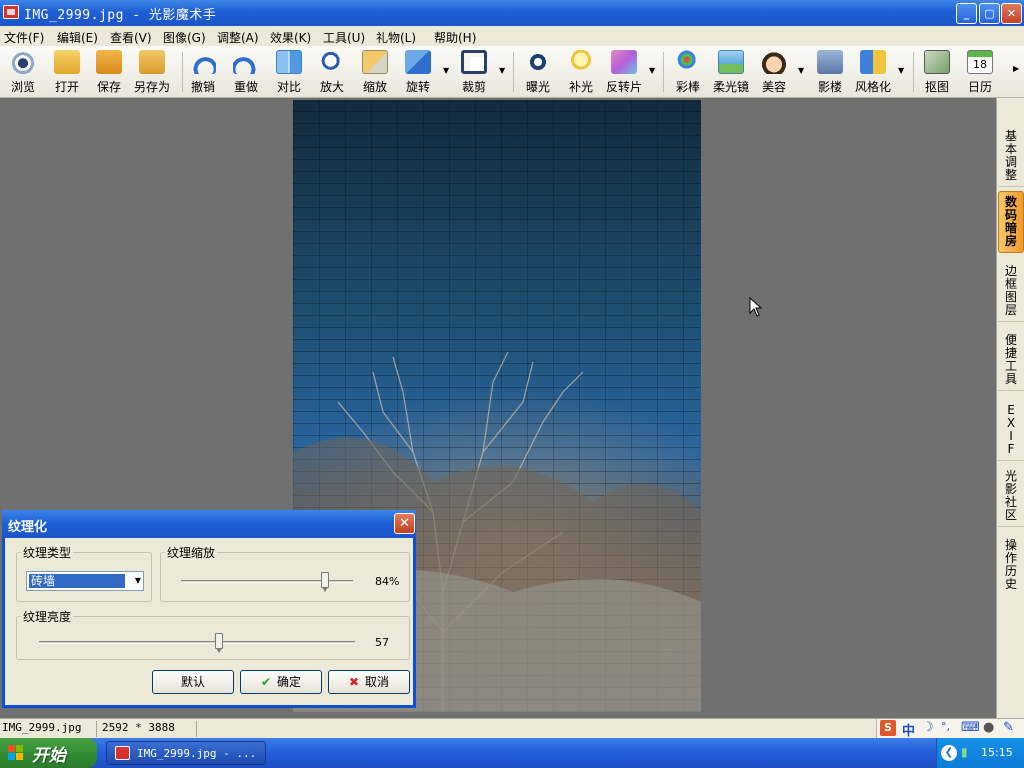 The image size is (1024, 768). Describe the element at coordinates (980, 72) in the screenshot. I see `calendar-button: 18 日历` at that location.